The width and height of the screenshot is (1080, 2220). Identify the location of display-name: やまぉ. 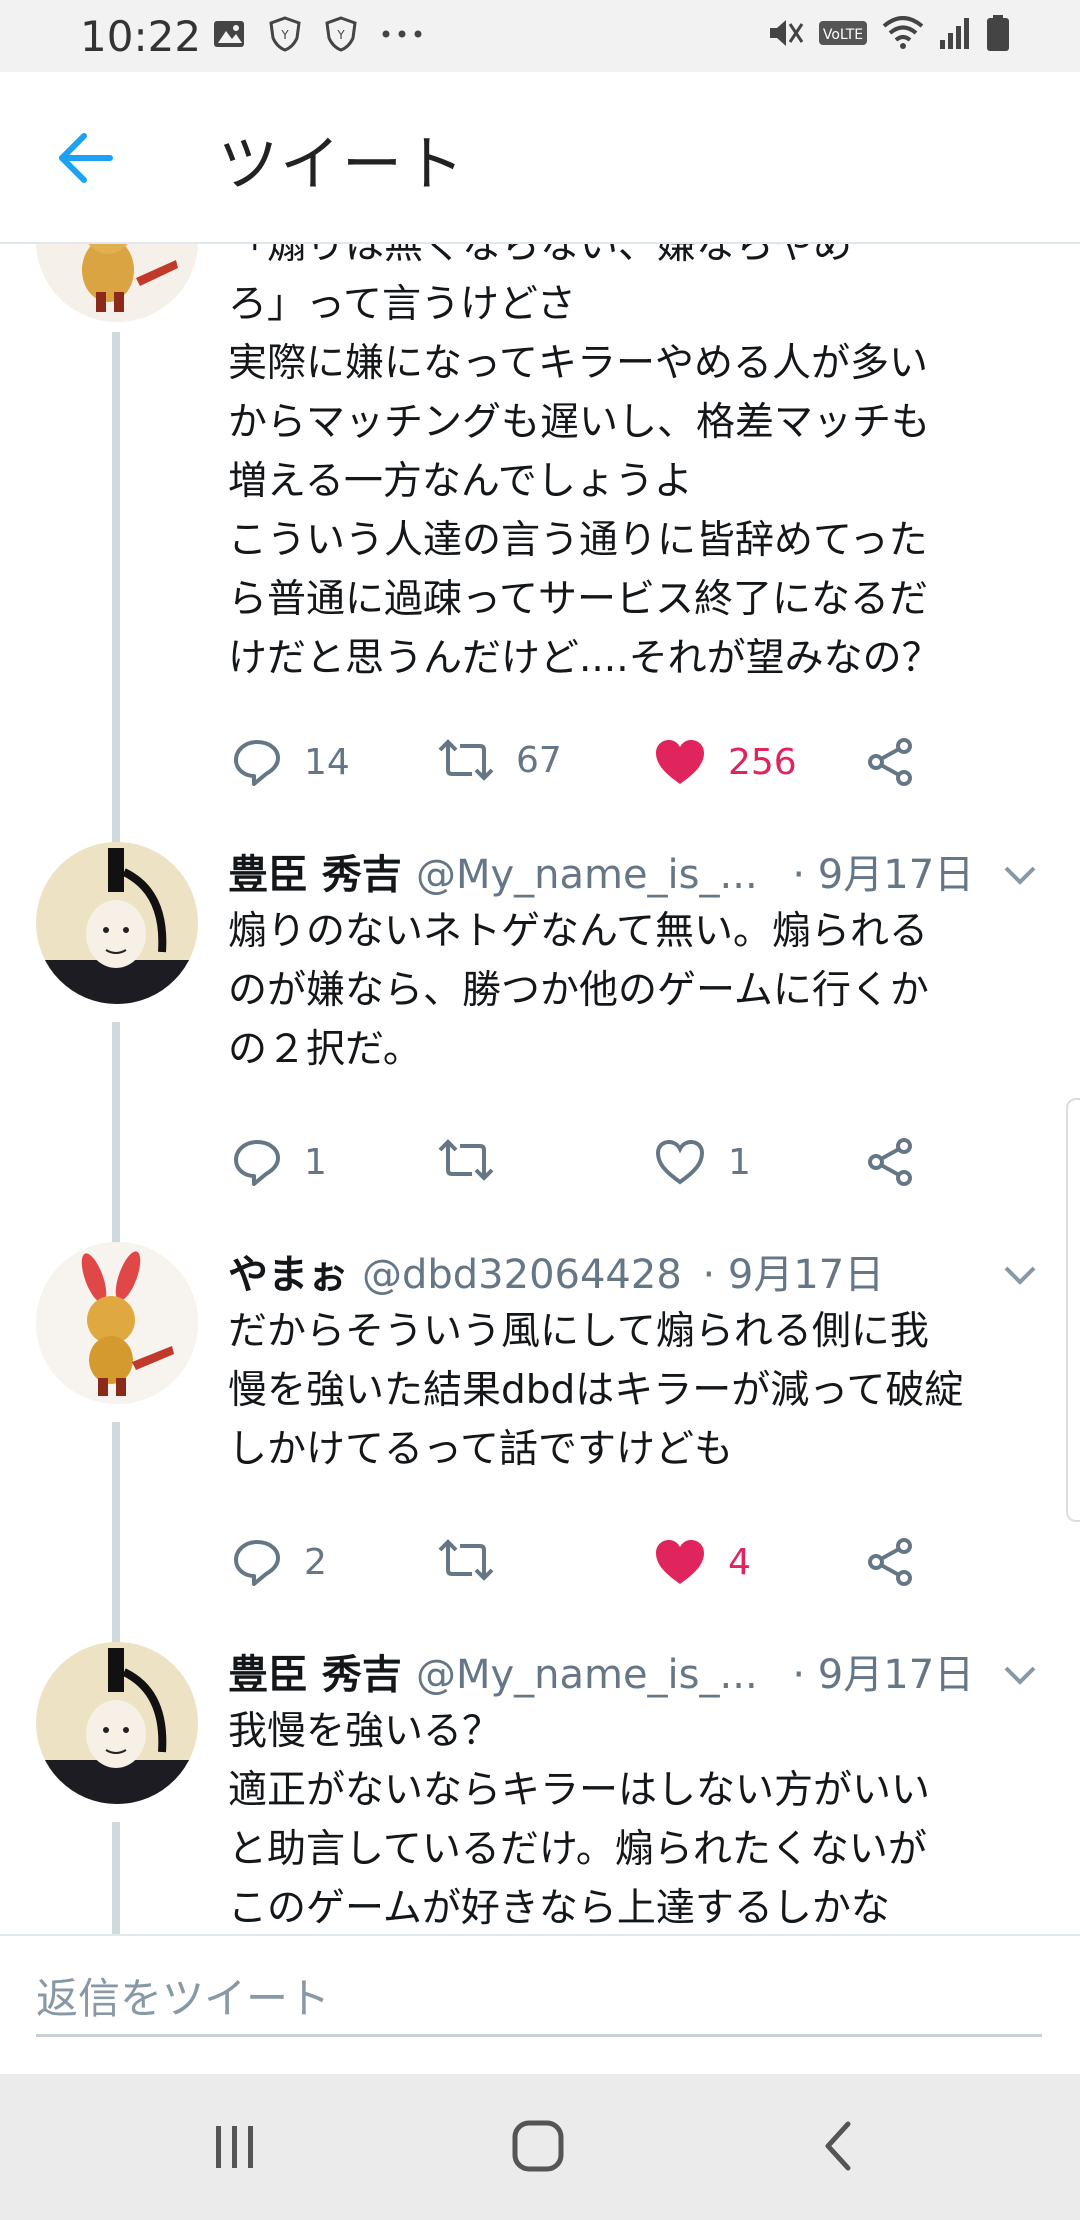
(288, 1275).